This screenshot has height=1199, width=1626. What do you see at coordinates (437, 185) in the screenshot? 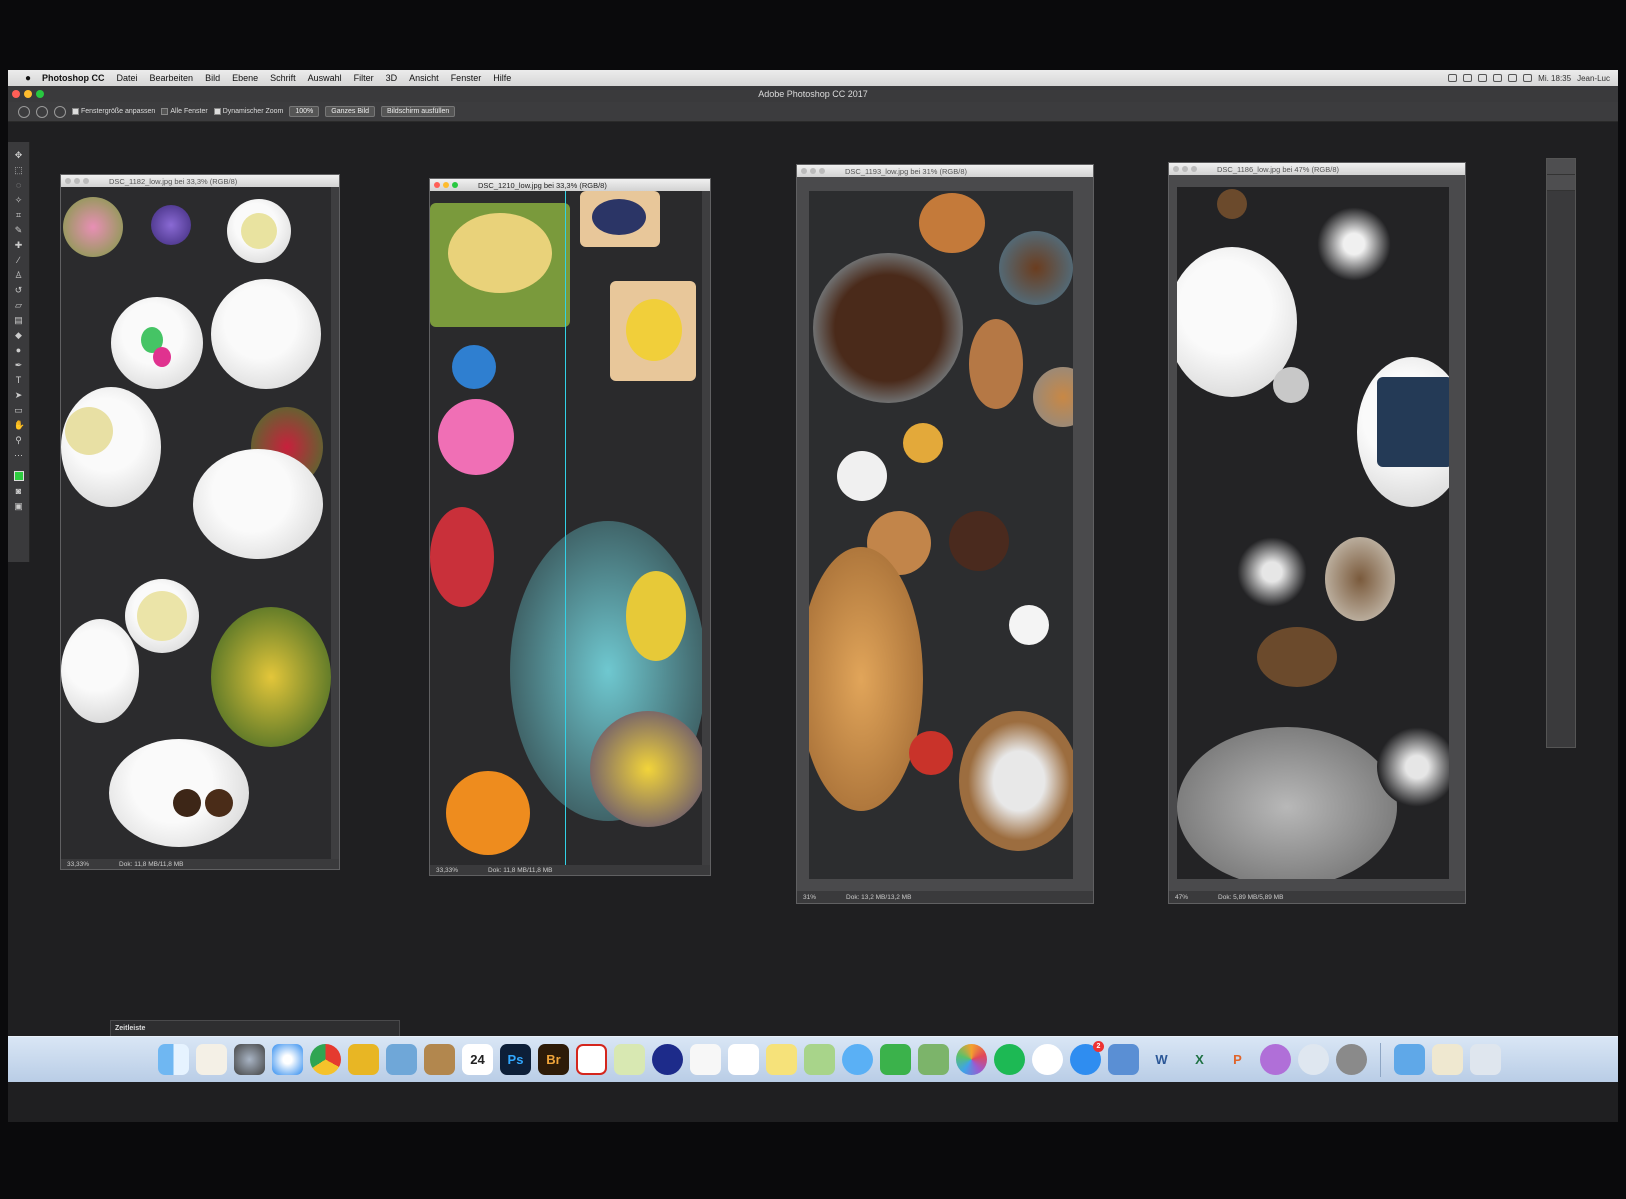
I see `close-dot` at bounding box center [437, 185].